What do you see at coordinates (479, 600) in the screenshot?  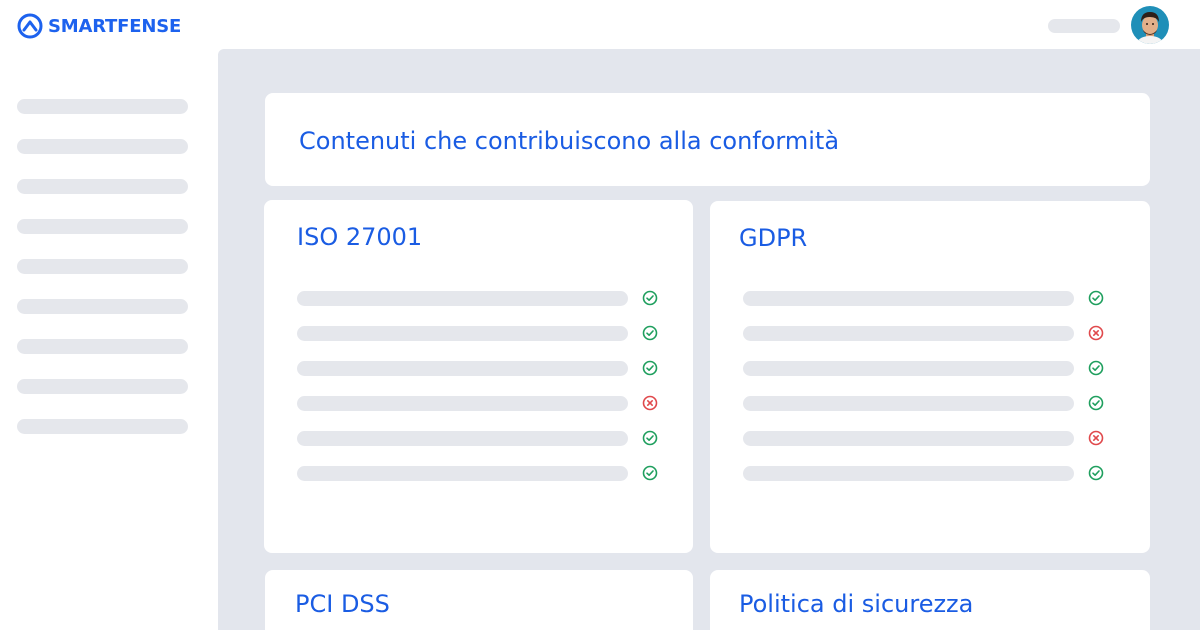 I see `pci-dss-card: PCI DSS` at bounding box center [479, 600].